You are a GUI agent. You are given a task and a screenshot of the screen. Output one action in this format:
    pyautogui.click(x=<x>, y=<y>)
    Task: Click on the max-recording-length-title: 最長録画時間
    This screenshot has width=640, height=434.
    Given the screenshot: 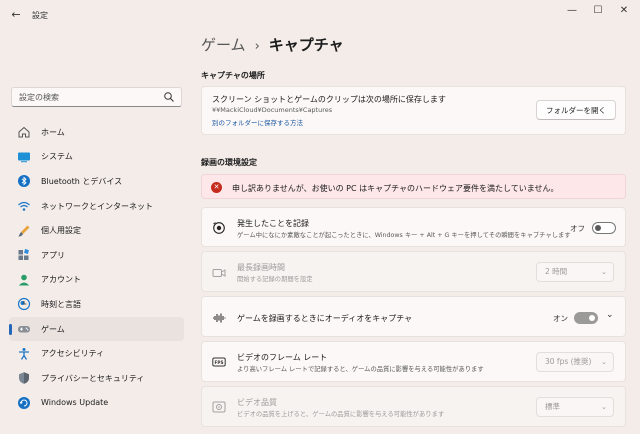 What is the action you would take?
    pyautogui.click(x=261, y=267)
    